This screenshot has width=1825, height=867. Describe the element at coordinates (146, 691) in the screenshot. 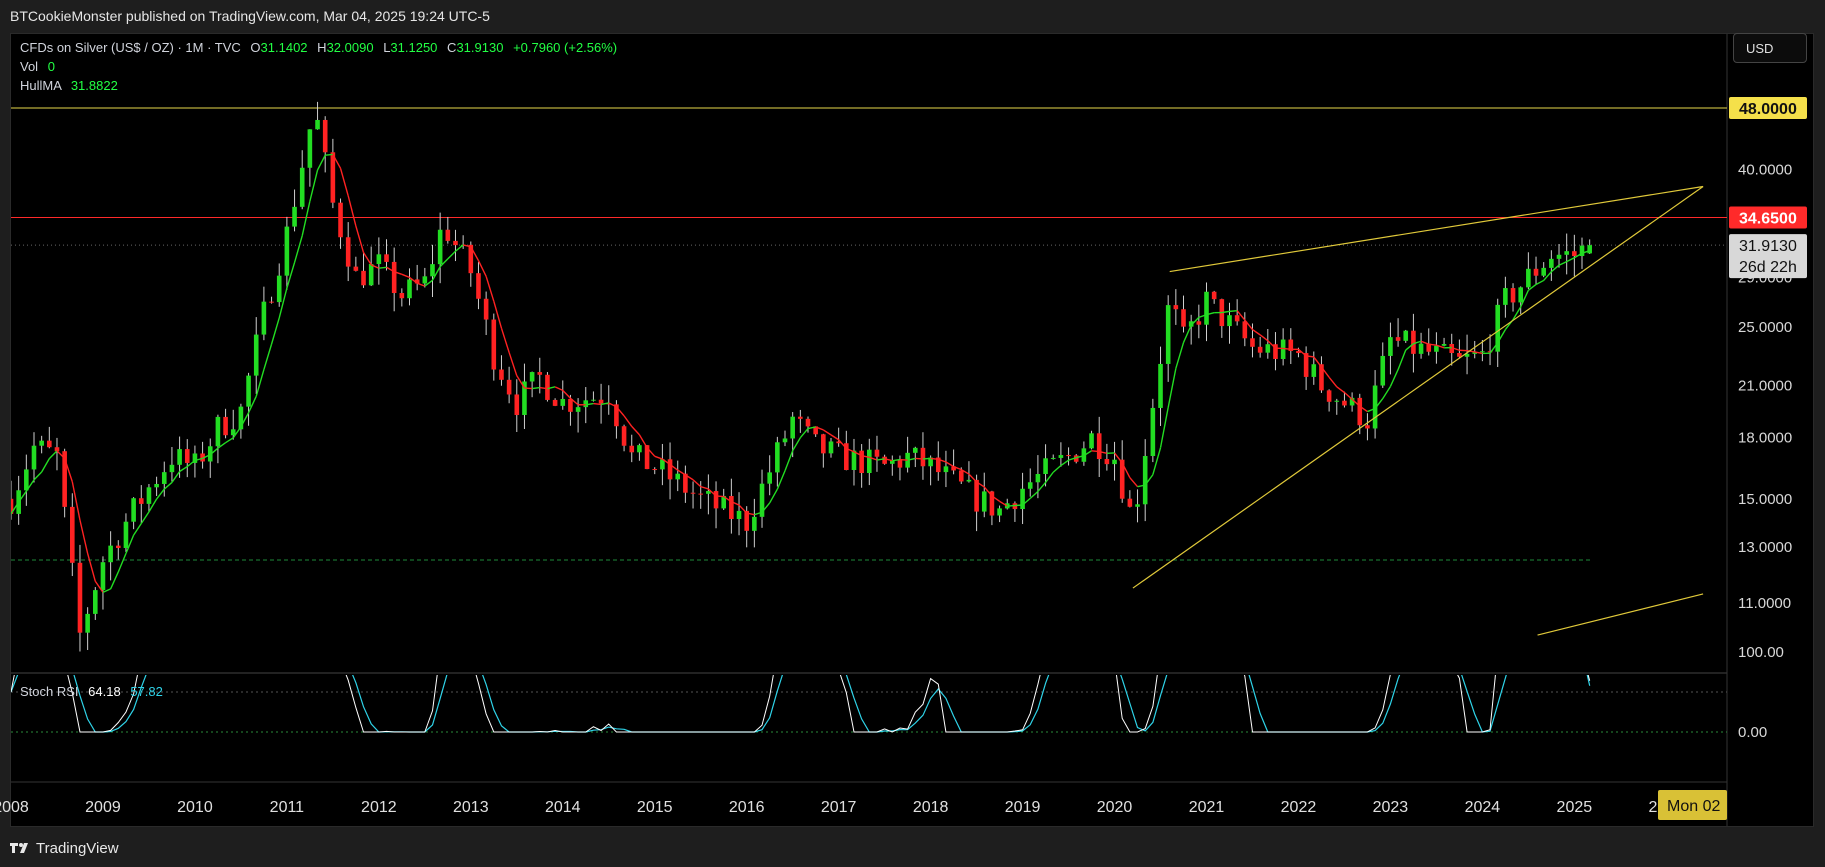

I see `stoch-d-value: 57.82` at that location.